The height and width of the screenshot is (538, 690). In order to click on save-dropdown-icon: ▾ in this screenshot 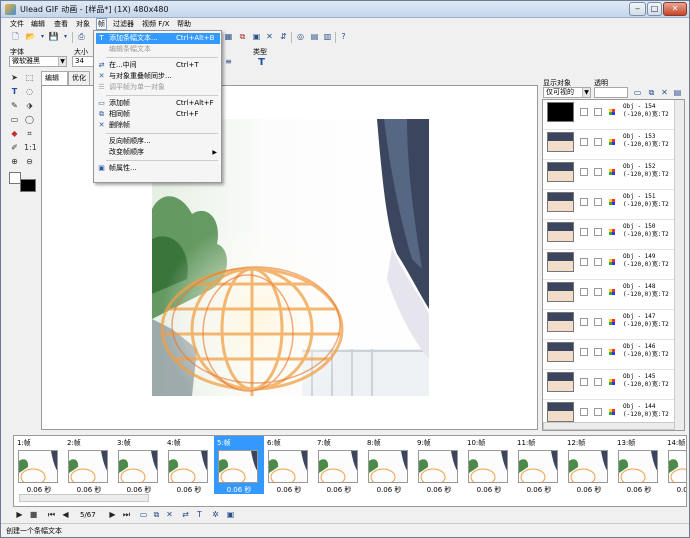, I will do `click(65, 36)`.